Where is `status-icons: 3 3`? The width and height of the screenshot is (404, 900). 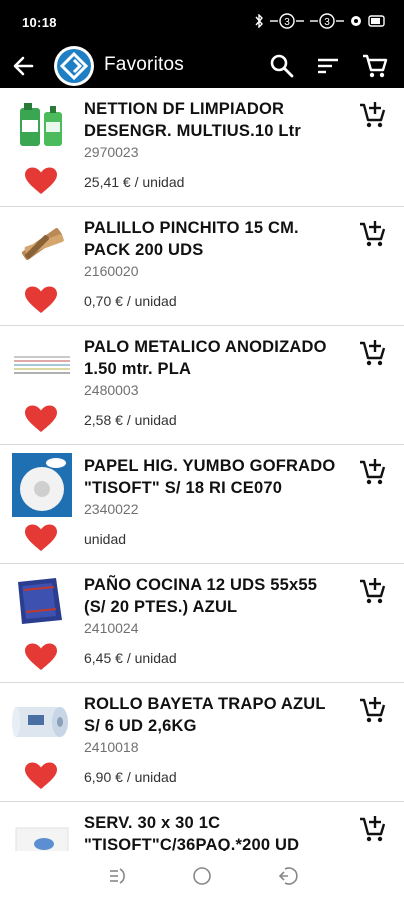 status-icons: 3 3 is located at coordinates (320, 21).